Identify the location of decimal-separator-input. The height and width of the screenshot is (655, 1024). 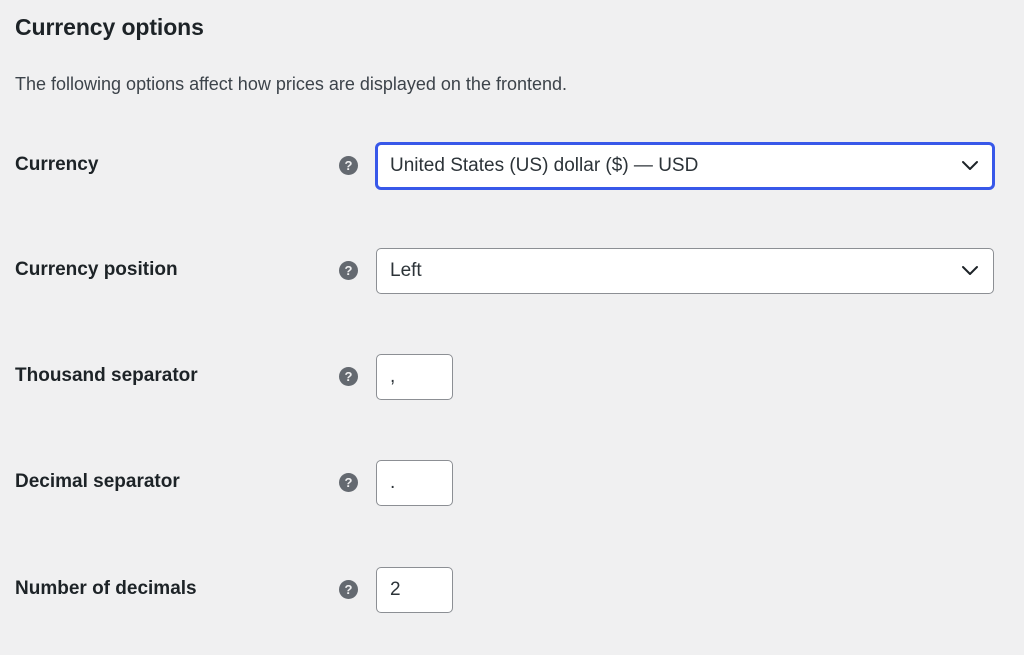
(414, 483).